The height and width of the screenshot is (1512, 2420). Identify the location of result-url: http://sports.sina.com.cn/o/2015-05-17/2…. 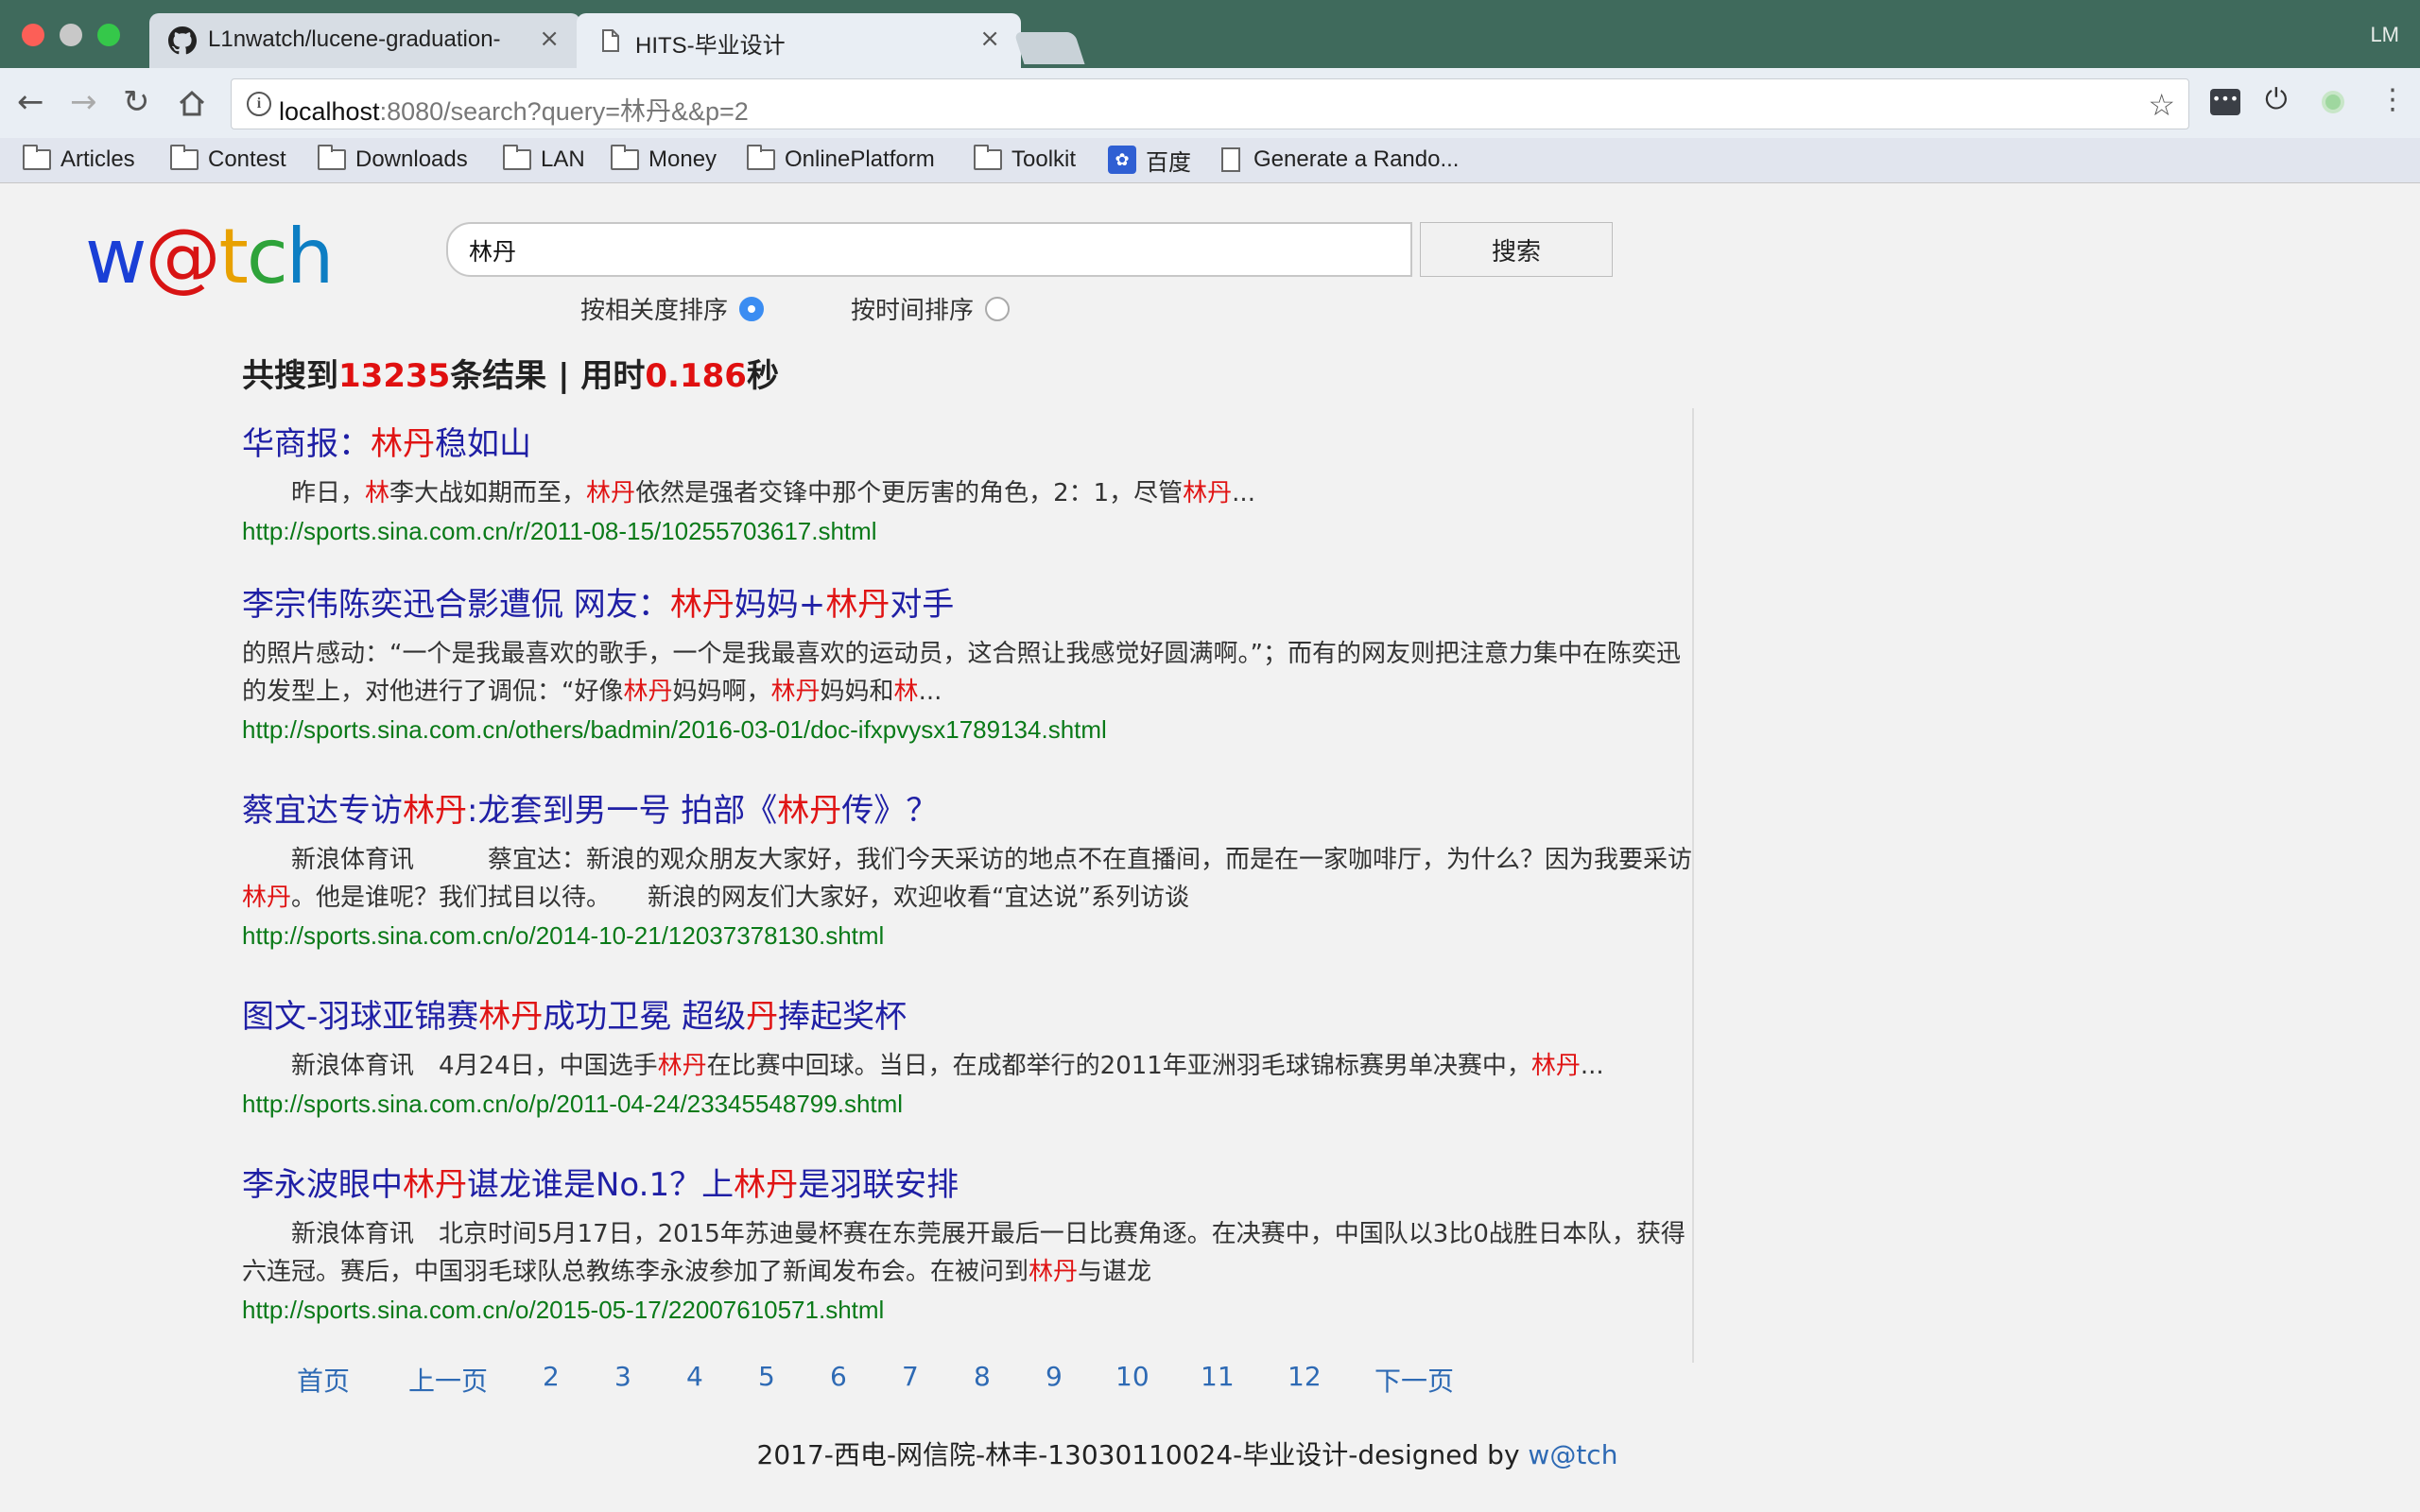
(968, 1310).